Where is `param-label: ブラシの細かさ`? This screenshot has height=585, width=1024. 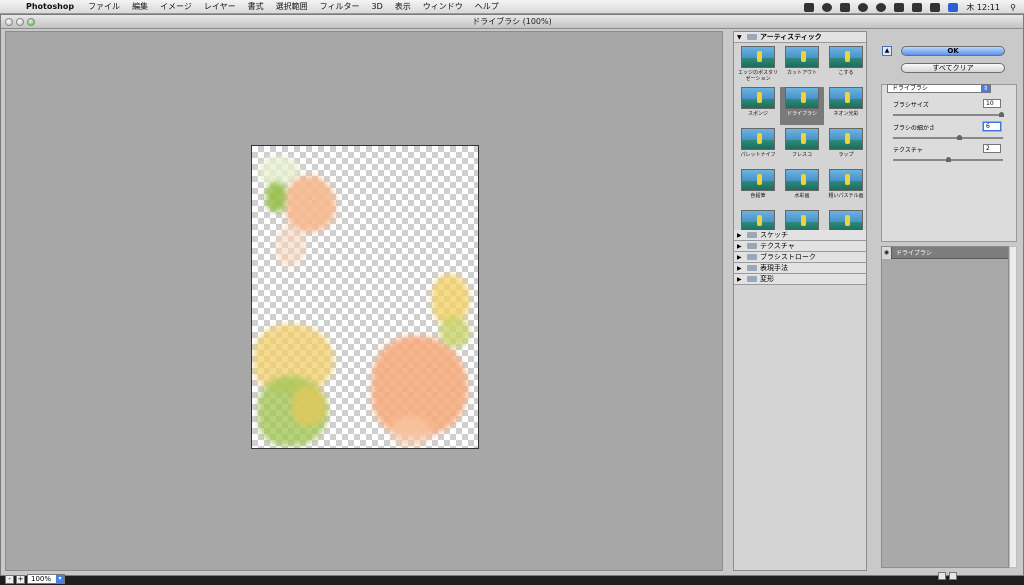
param-label: ブラシの細かさ is located at coordinates (914, 128).